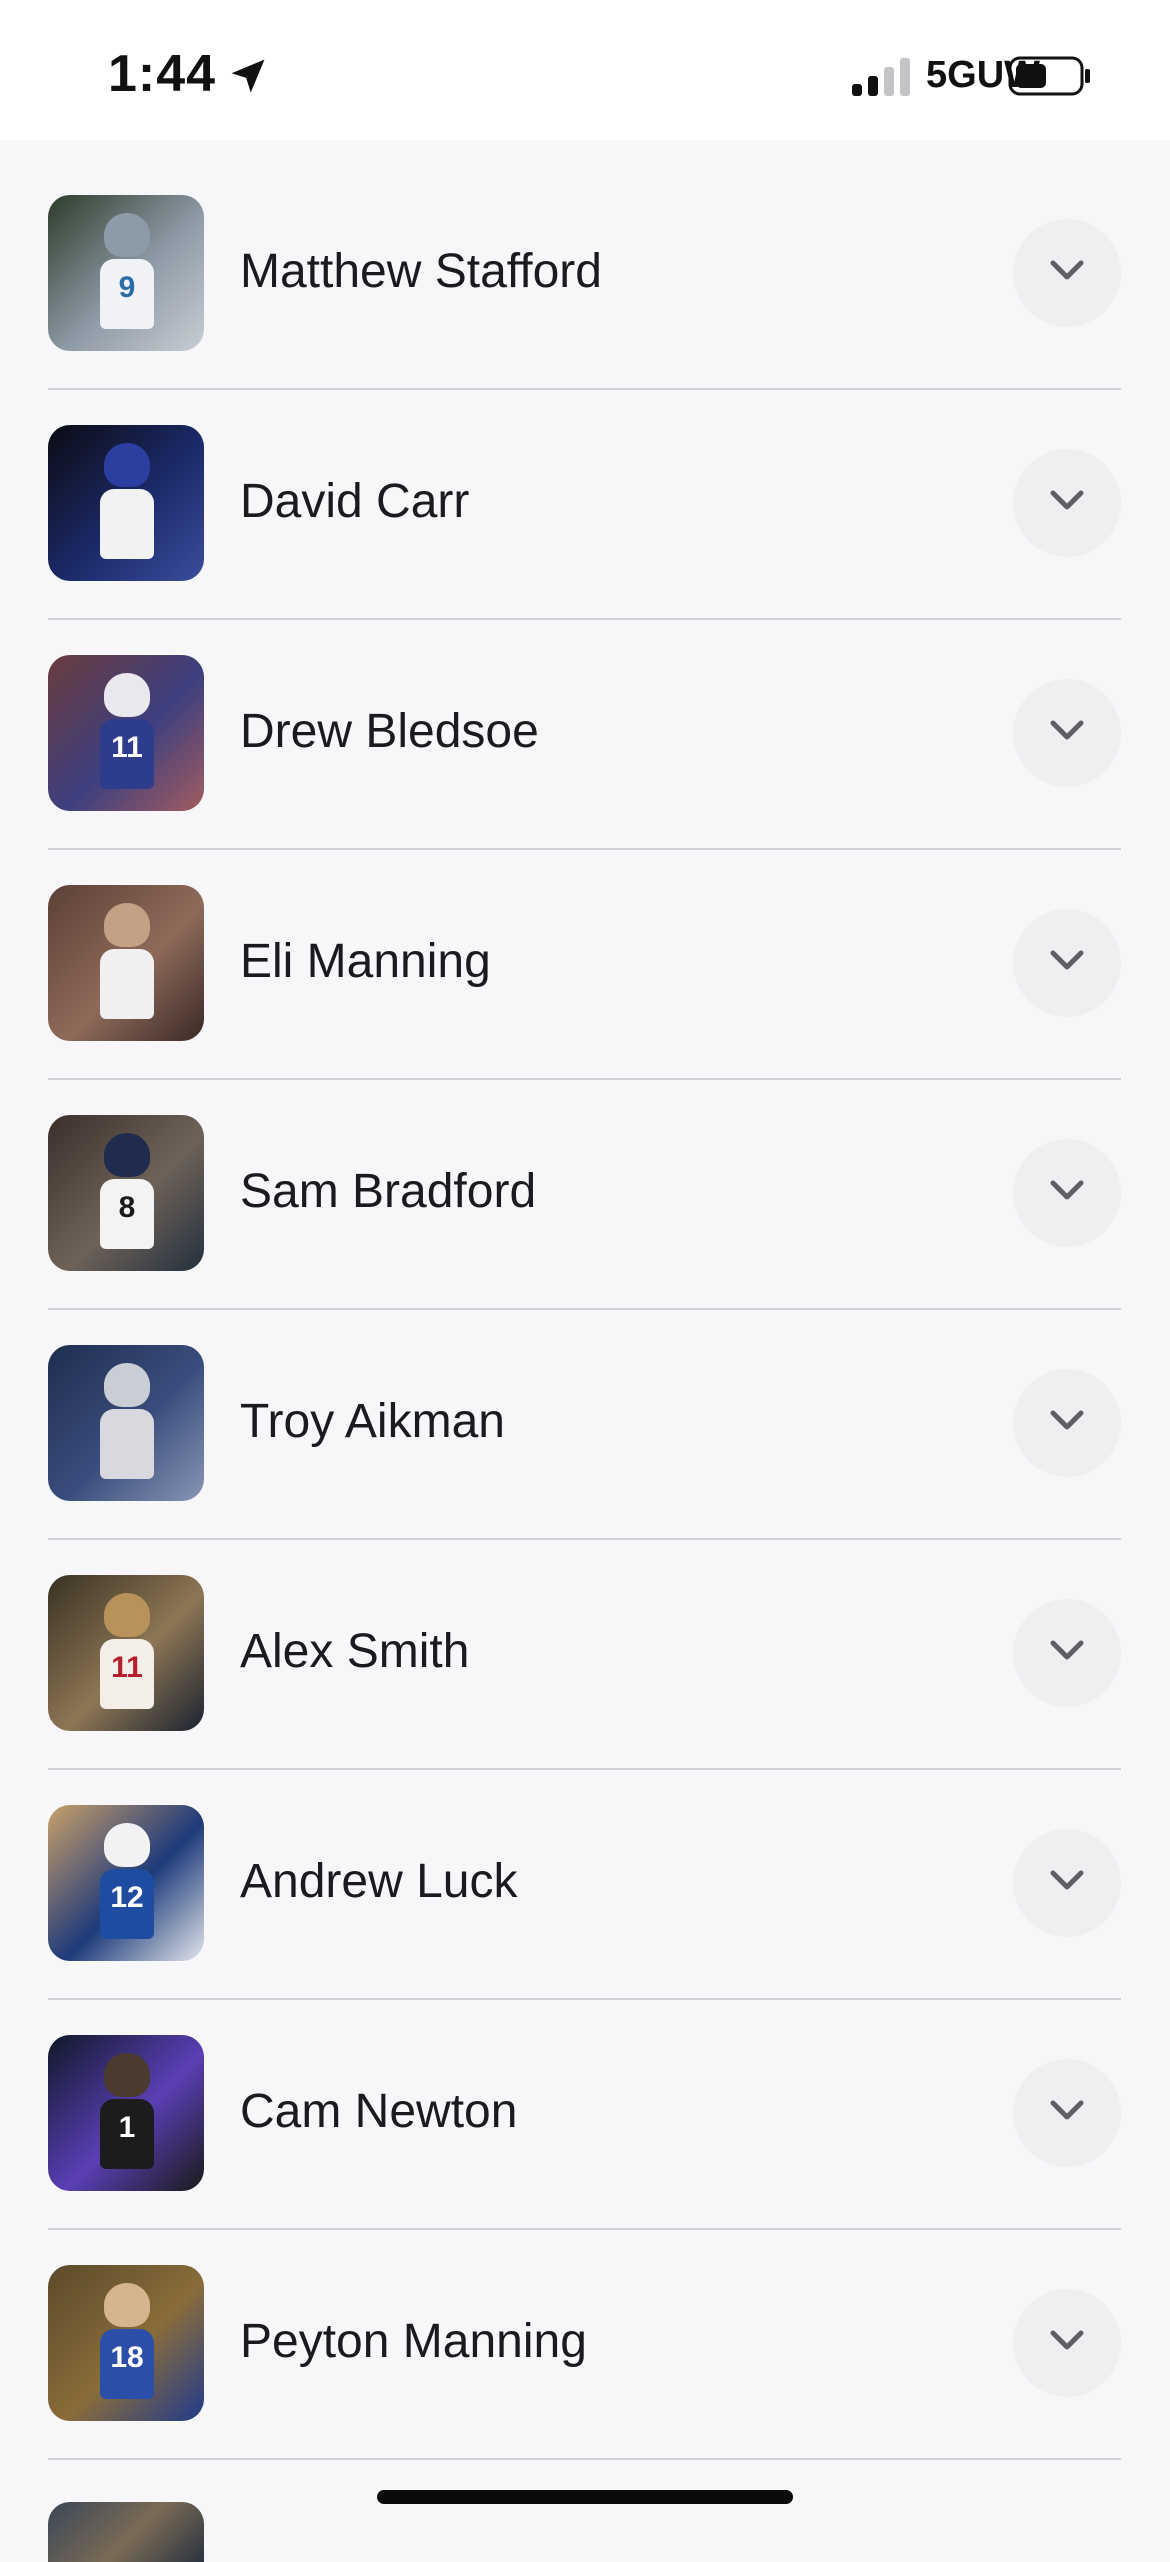 This screenshot has height=2562, width=1170. What do you see at coordinates (585, 2497) in the screenshot?
I see `home-indicator` at bounding box center [585, 2497].